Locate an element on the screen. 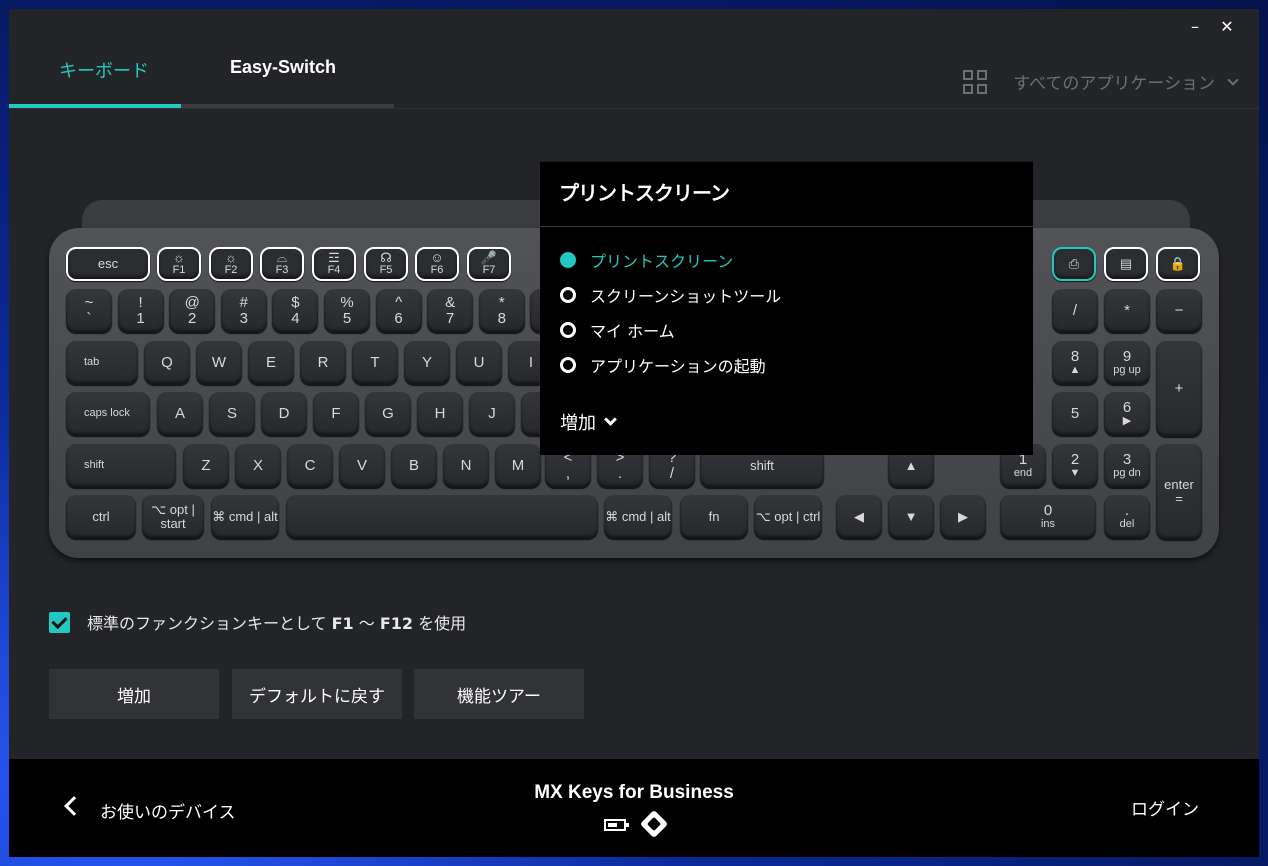  app-selector-label: すべてのアプリケーション is located at coordinates (1114, 84).